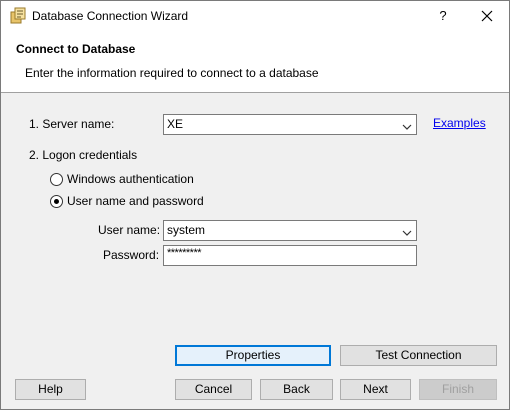  I want to click on logon-credentials-label: 2. Logon credentials, so click(83, 155).